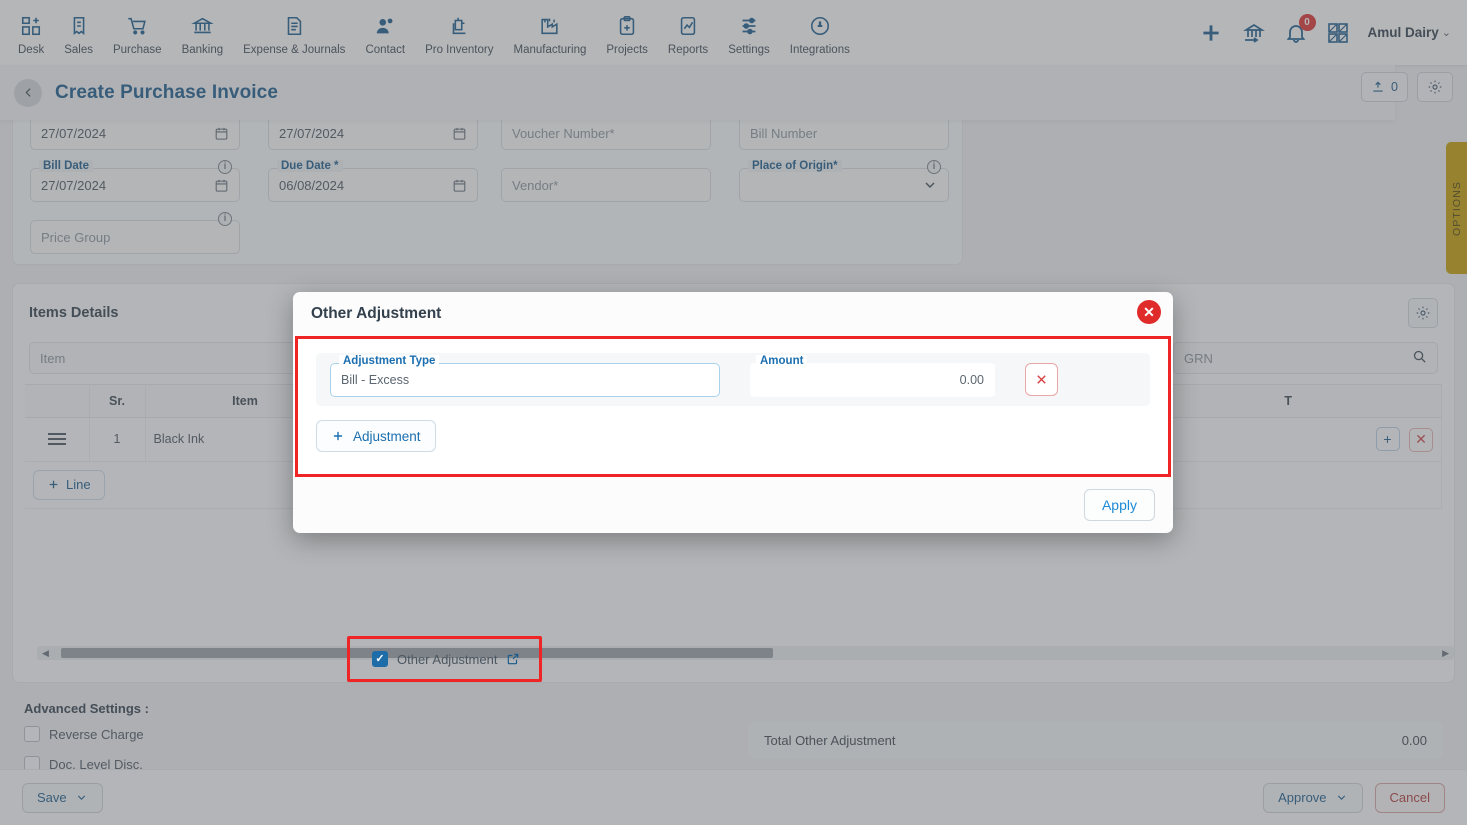 Image resolution: width=1467 pixels, height=825 pixels. I want to click on plus-icon, so click(338, 436).